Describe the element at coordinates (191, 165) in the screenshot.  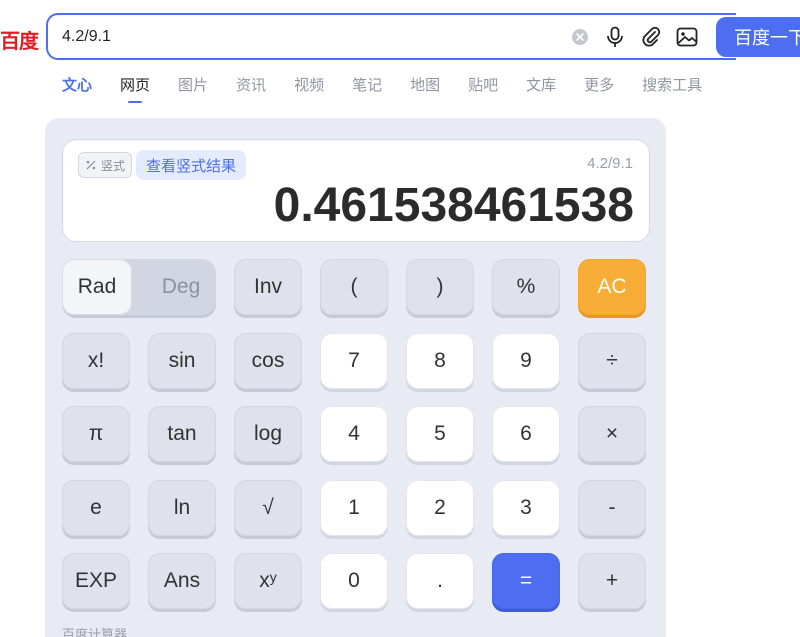
I see `view-vertical-result-link: 查看竖式结果` at that location.